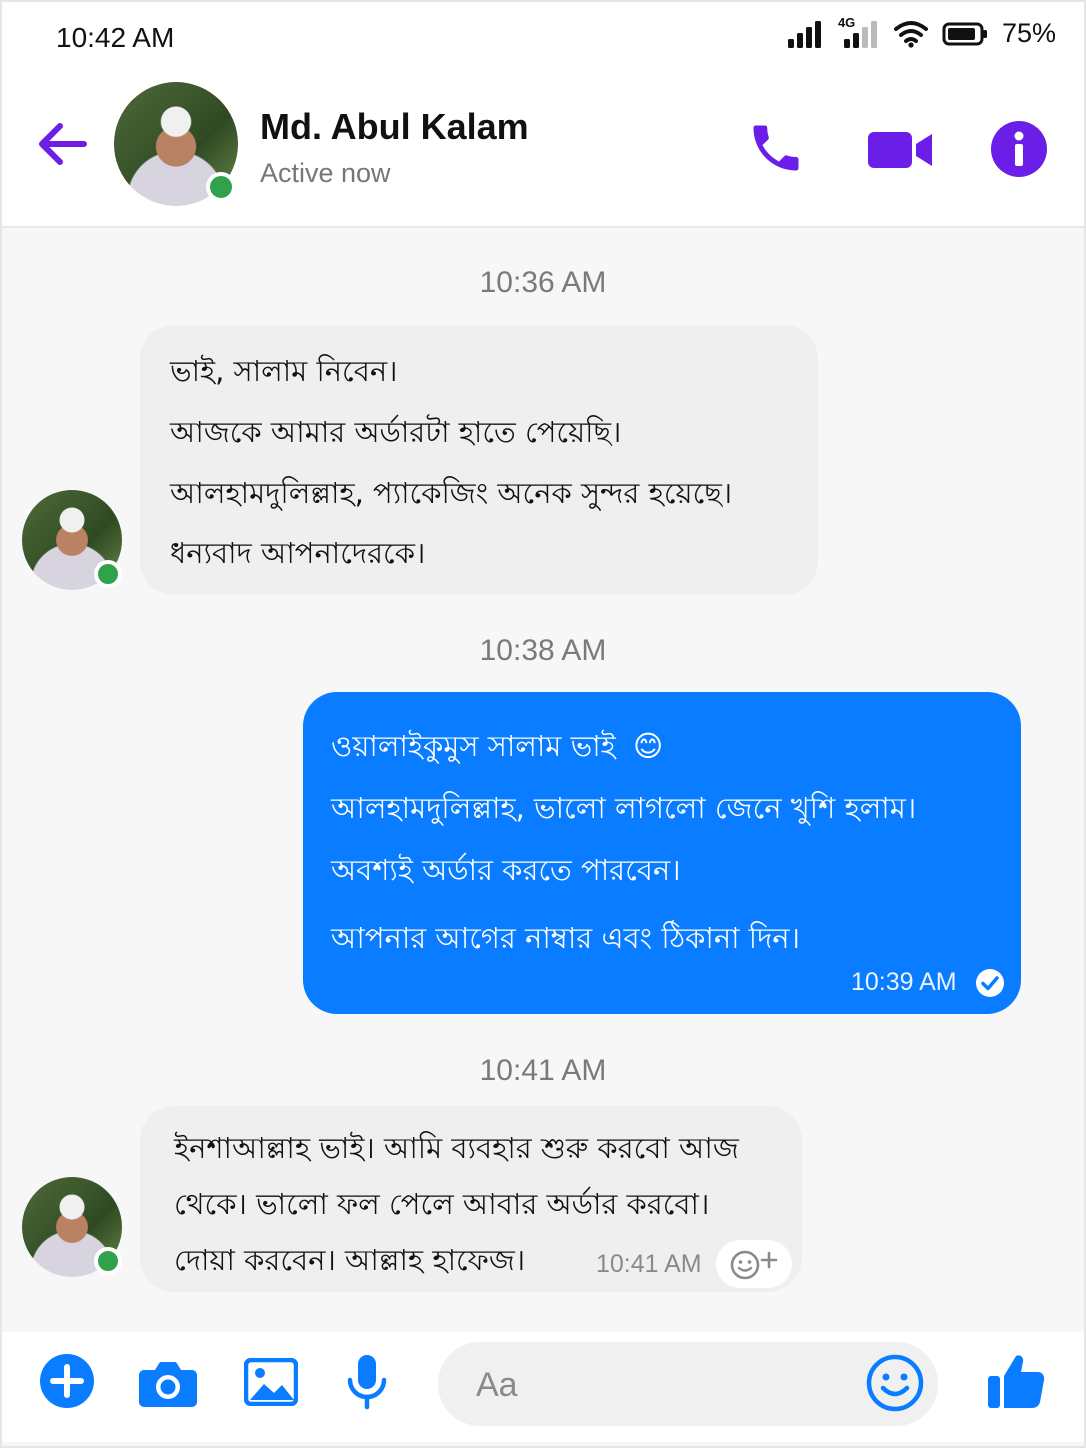 Image resolution: width=1086 pixels, height=1448 pixels. Describe the element at coordinates (115, 37) in the screenshot. I see `status-time: 10:42 AM` at that location.